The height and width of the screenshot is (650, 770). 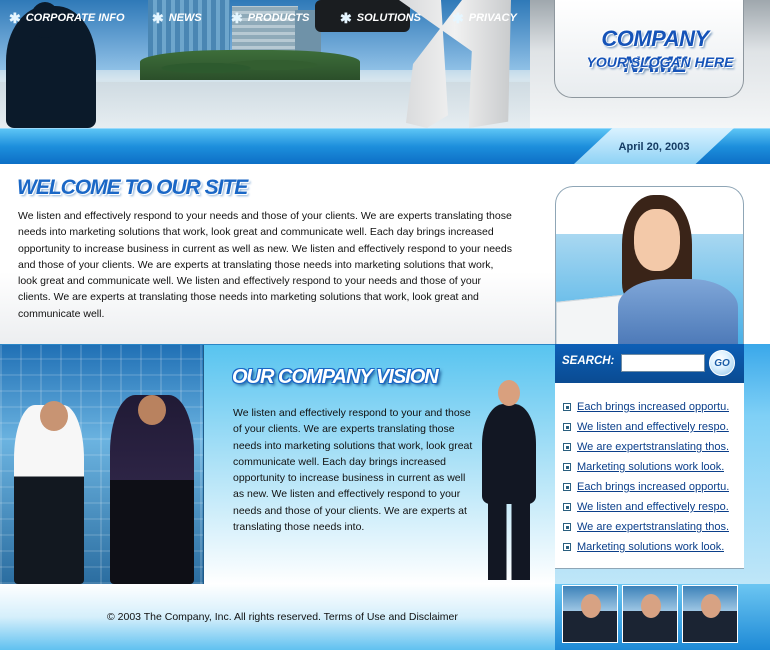 I want to click on nav-label: NEWS, so click(x=185, y=18).